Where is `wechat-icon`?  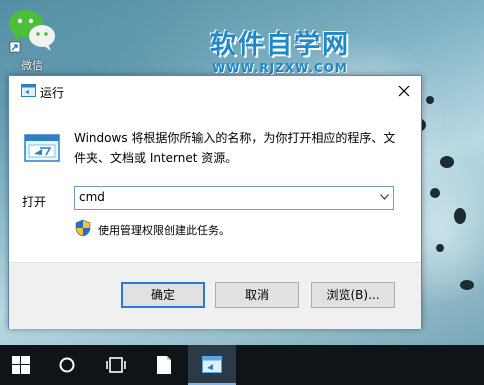
wechat-icon is located at coordinates (32, 31).